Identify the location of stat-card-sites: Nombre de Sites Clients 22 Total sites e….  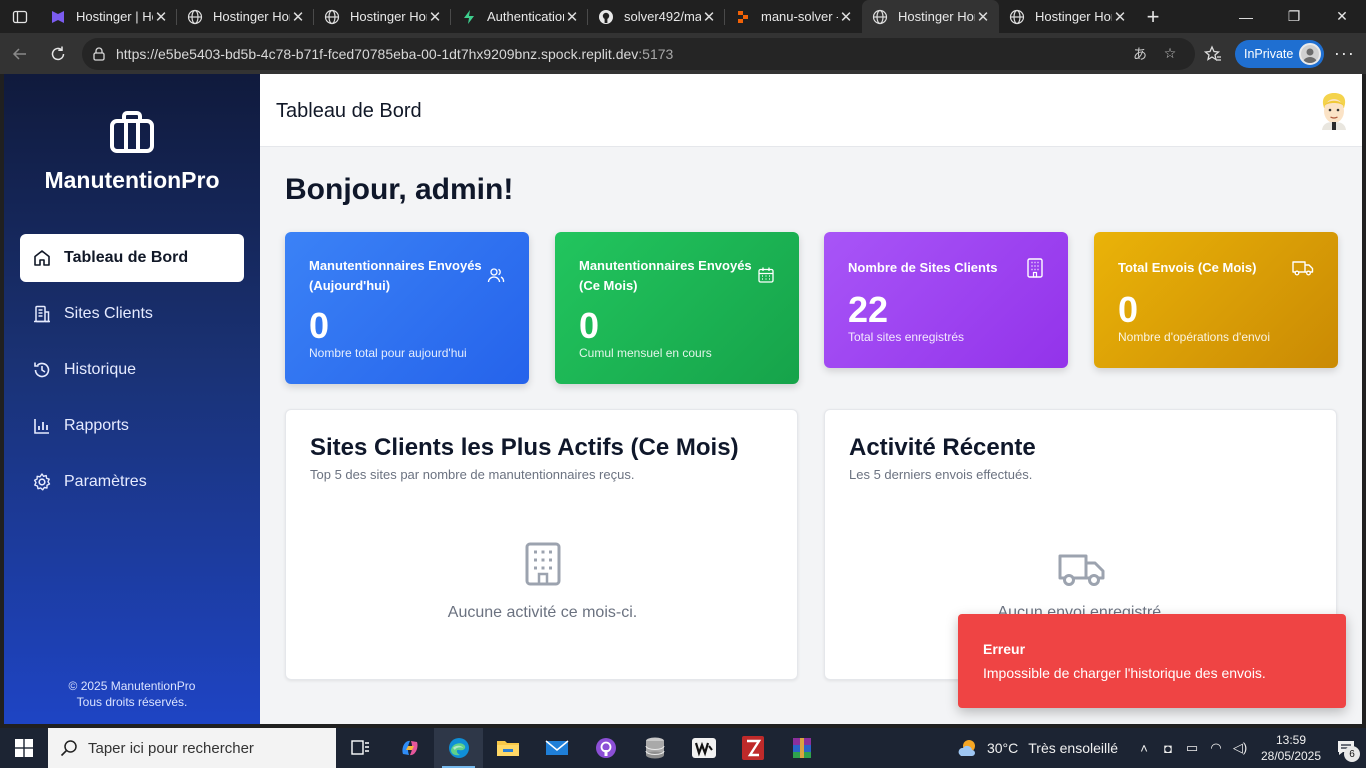
(946, 300).